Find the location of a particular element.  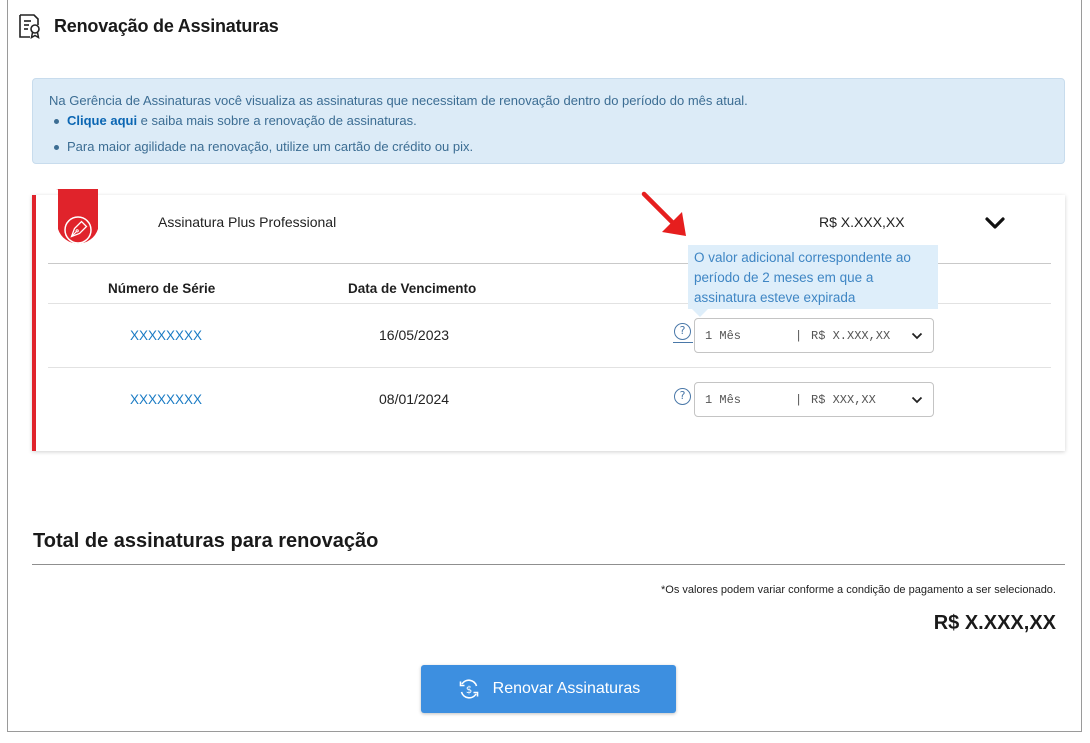

renew-subscriptions-button: $ Renovar Assinaturas is located at coordinates (548, 689).